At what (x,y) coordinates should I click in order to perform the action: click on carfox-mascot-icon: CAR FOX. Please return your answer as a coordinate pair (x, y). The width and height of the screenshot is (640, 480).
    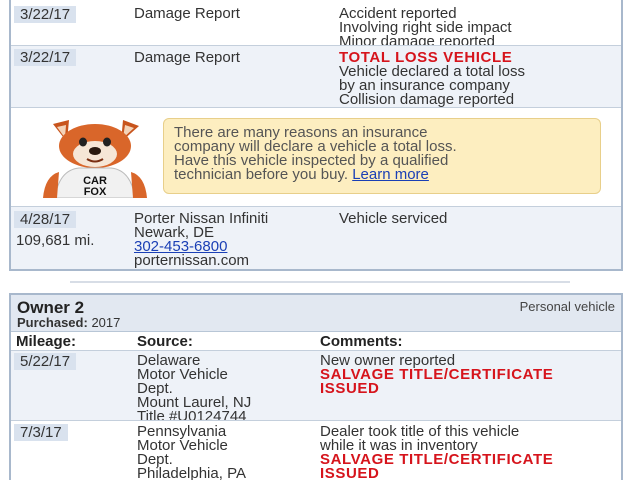
    Looking at the image, I should click on (95, 159).